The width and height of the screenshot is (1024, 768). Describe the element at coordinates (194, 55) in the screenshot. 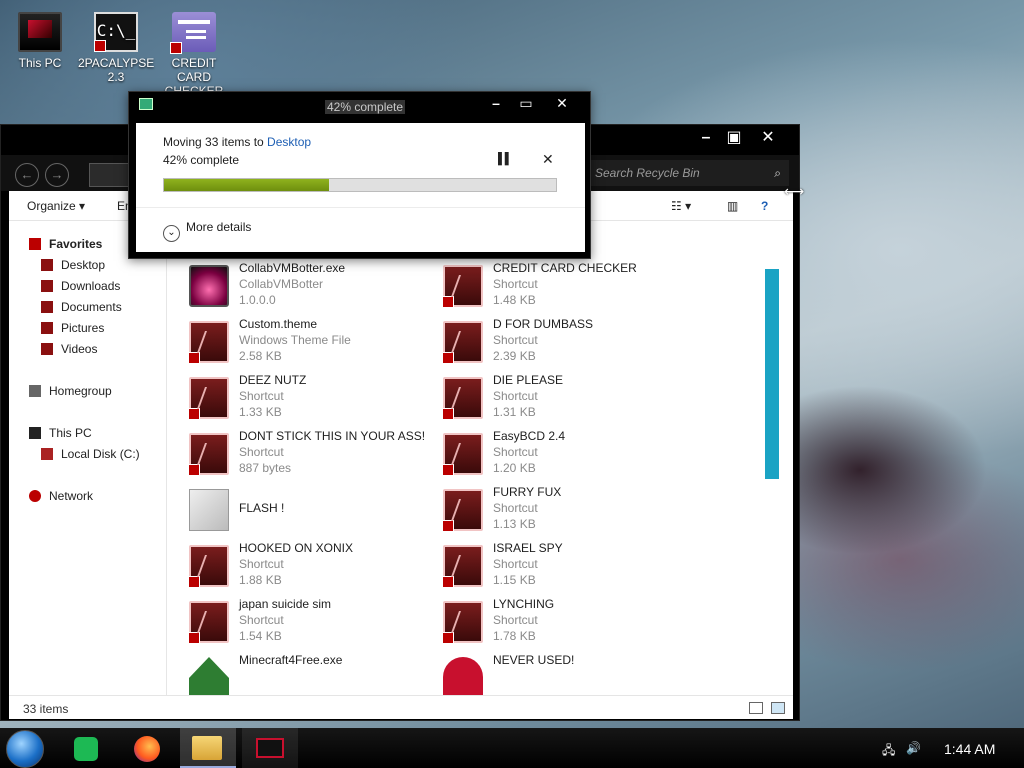

I see `desktop-icon-credit-card-checker: CREDIT CARD CHECKER` at that location.